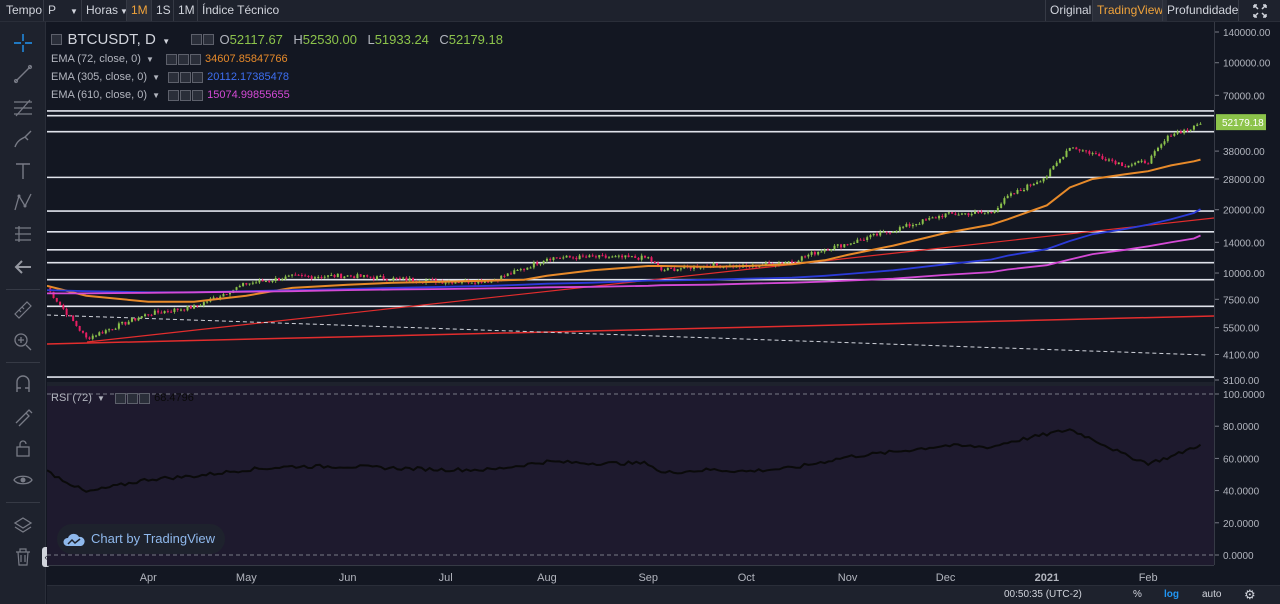 The height and width of the screenshot is (604, 1280). I want to click on ema305-name: EMA (305, close, 0), so click(99, 77).